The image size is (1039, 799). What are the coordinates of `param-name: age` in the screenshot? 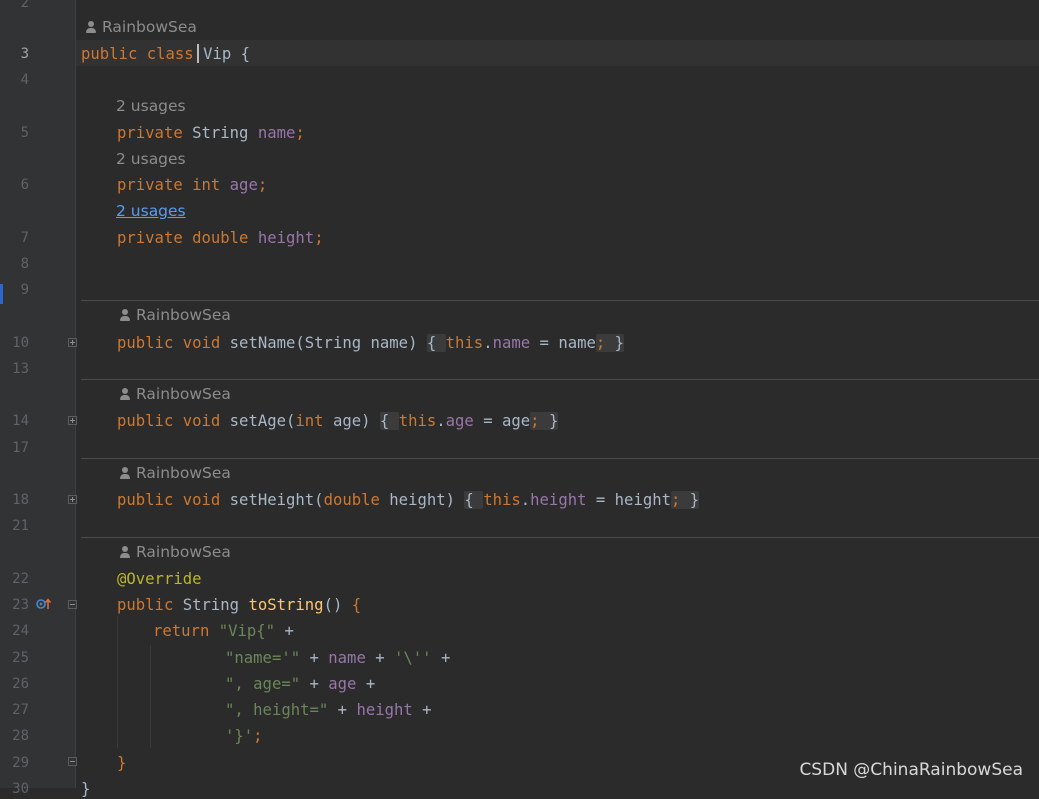 It's located at (347, 421).